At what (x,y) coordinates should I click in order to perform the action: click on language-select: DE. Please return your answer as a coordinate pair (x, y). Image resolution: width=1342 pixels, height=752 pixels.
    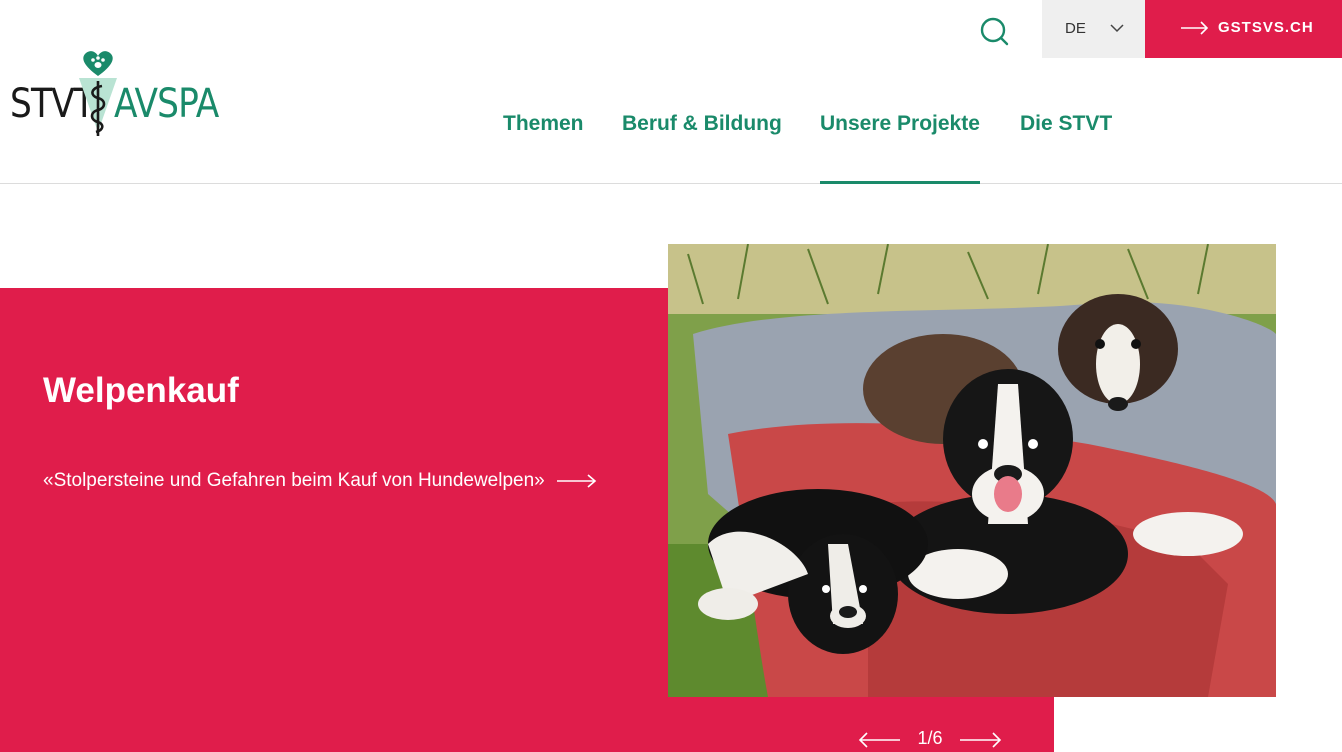
    Looking at the image, I should click on (1093, 29).